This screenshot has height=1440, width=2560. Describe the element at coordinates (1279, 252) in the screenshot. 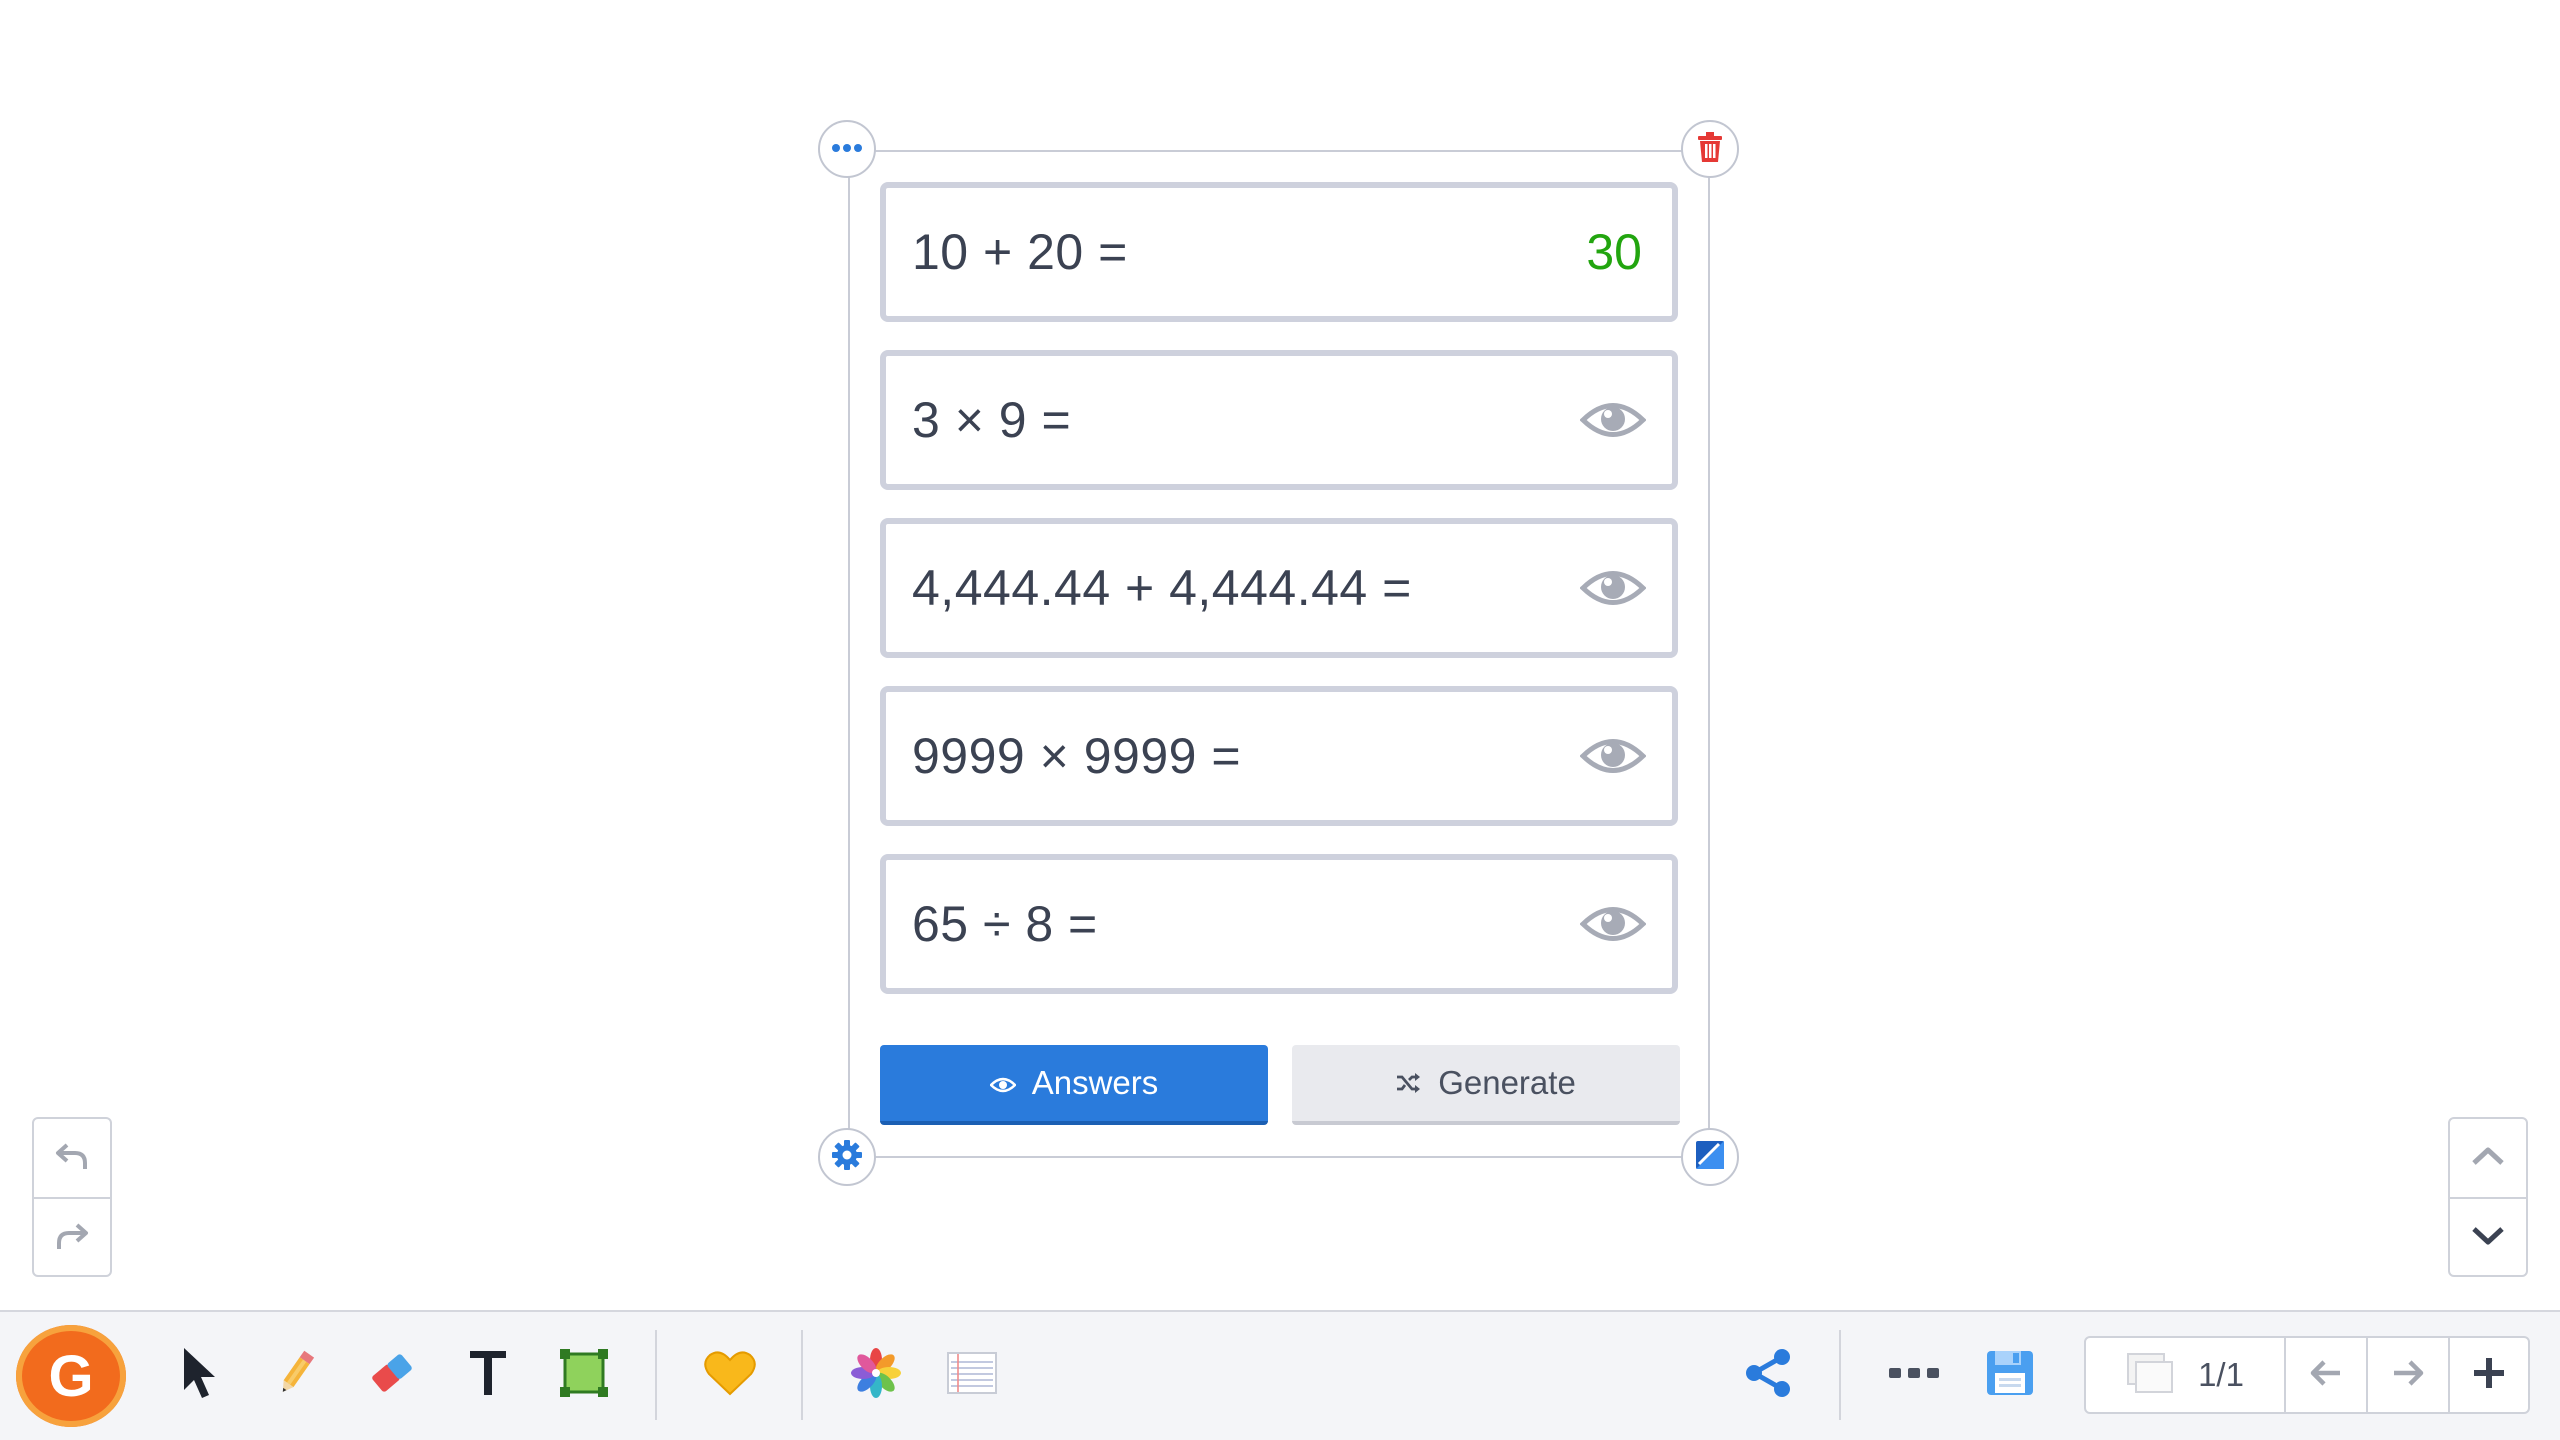

I see `problem-card: 10 + 20 = 30` at that location.